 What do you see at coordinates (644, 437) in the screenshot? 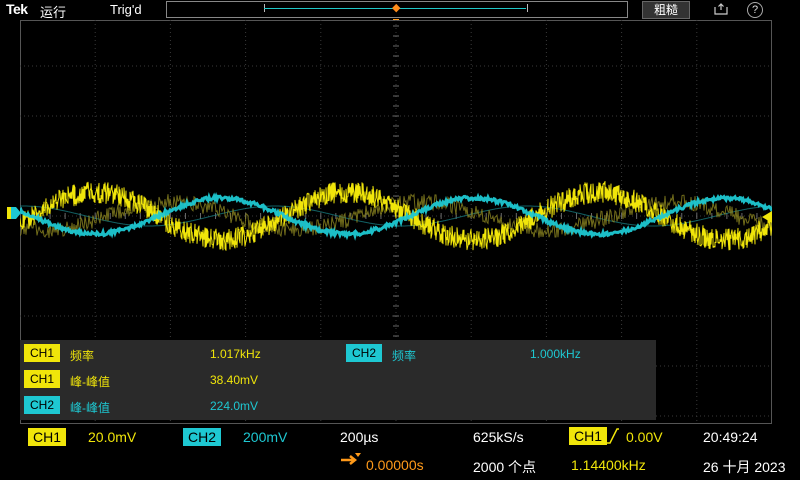
I see `trigger-level: 0.00V` at bounding box center [644, 437].